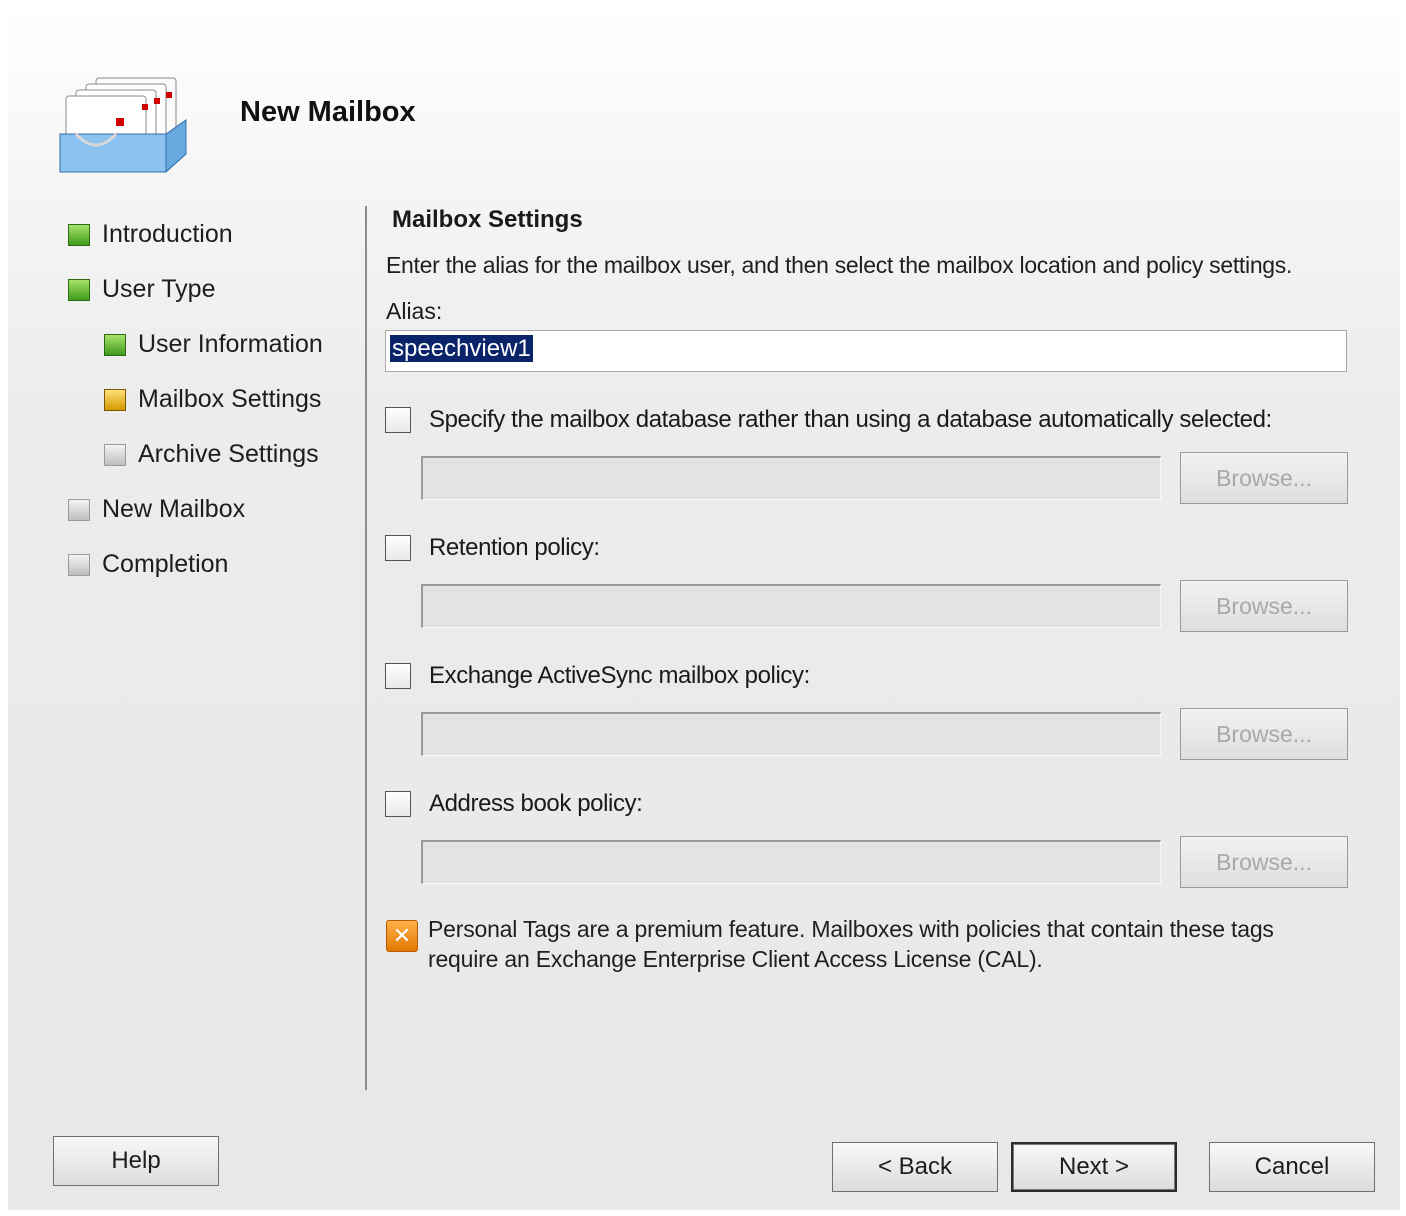 Image resolution: width=1406 pixels, height=1216 pixels. What do you see at coordinates (461, 348) in the screenshot?
I see `alias-input-value: speechview1` at bounding box center [461, 348].